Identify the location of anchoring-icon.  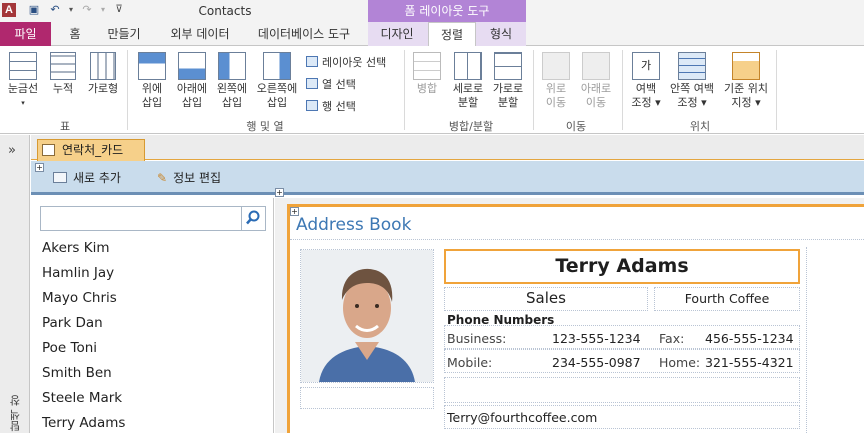
(746, 66).